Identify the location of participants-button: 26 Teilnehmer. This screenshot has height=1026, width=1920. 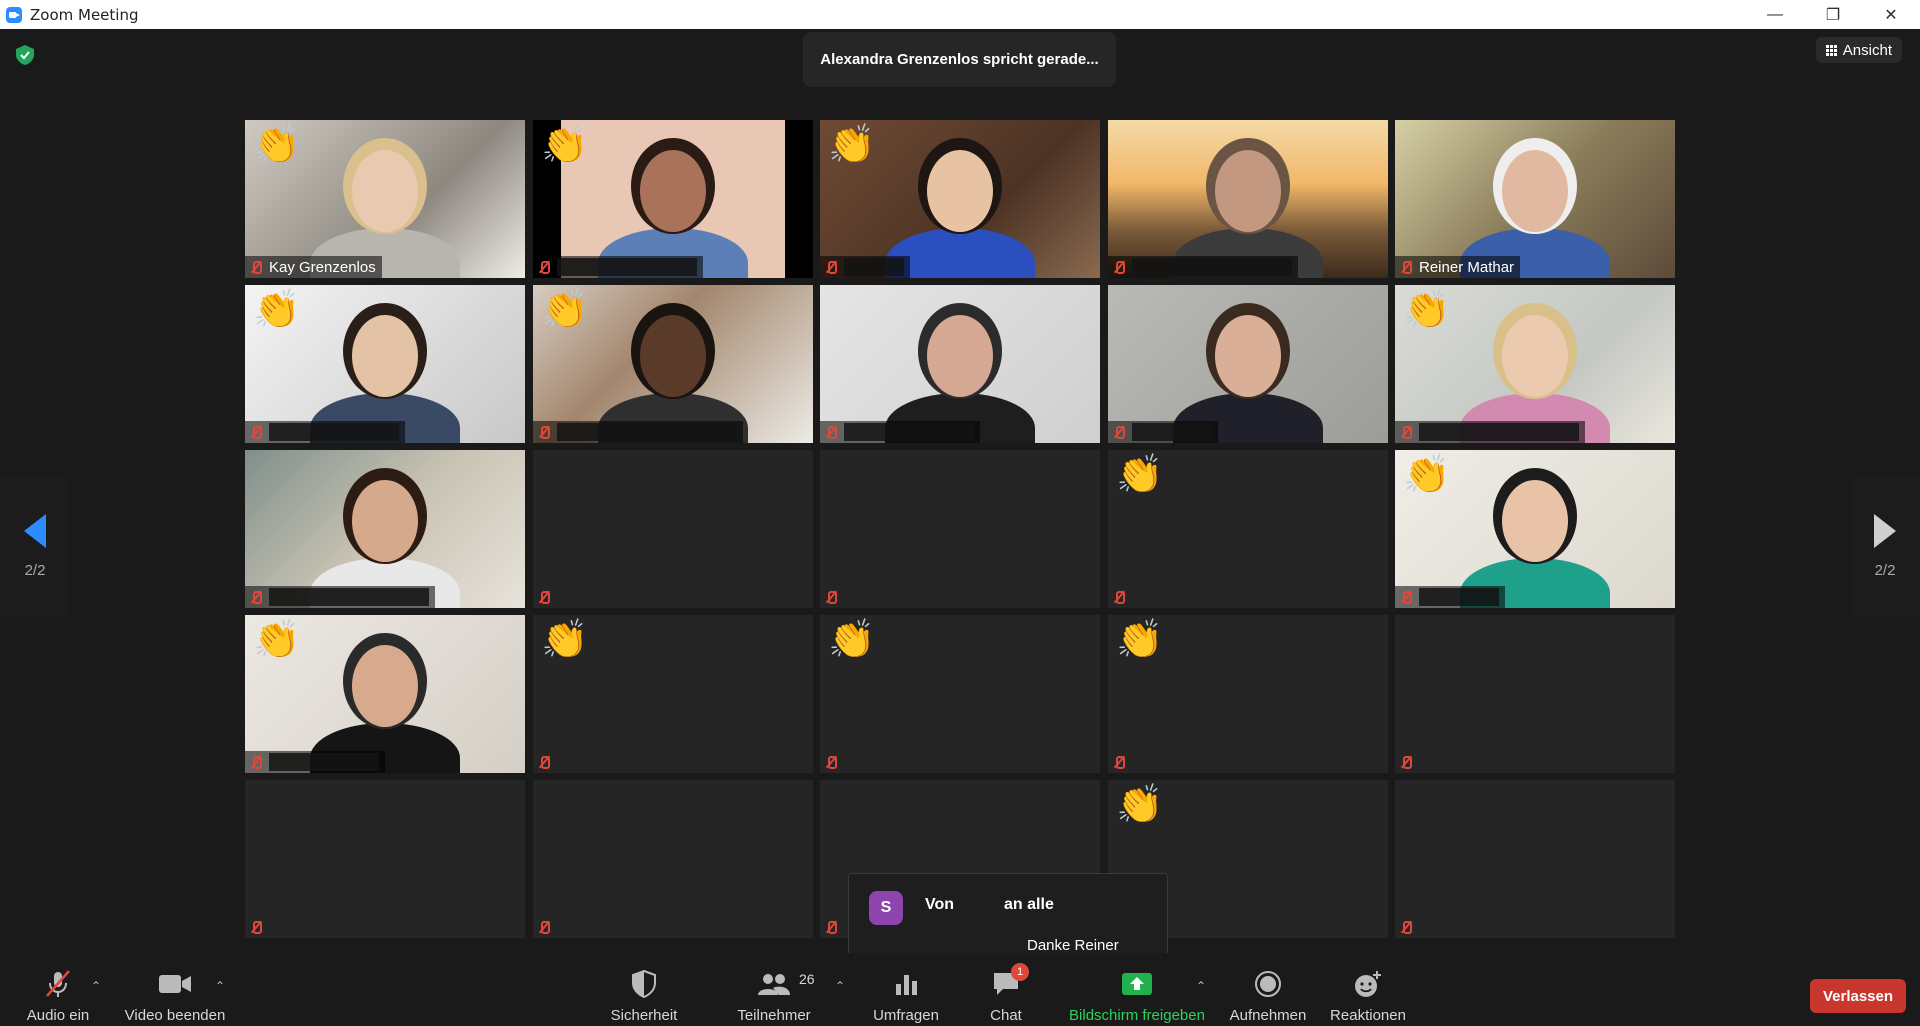
(774, 989).